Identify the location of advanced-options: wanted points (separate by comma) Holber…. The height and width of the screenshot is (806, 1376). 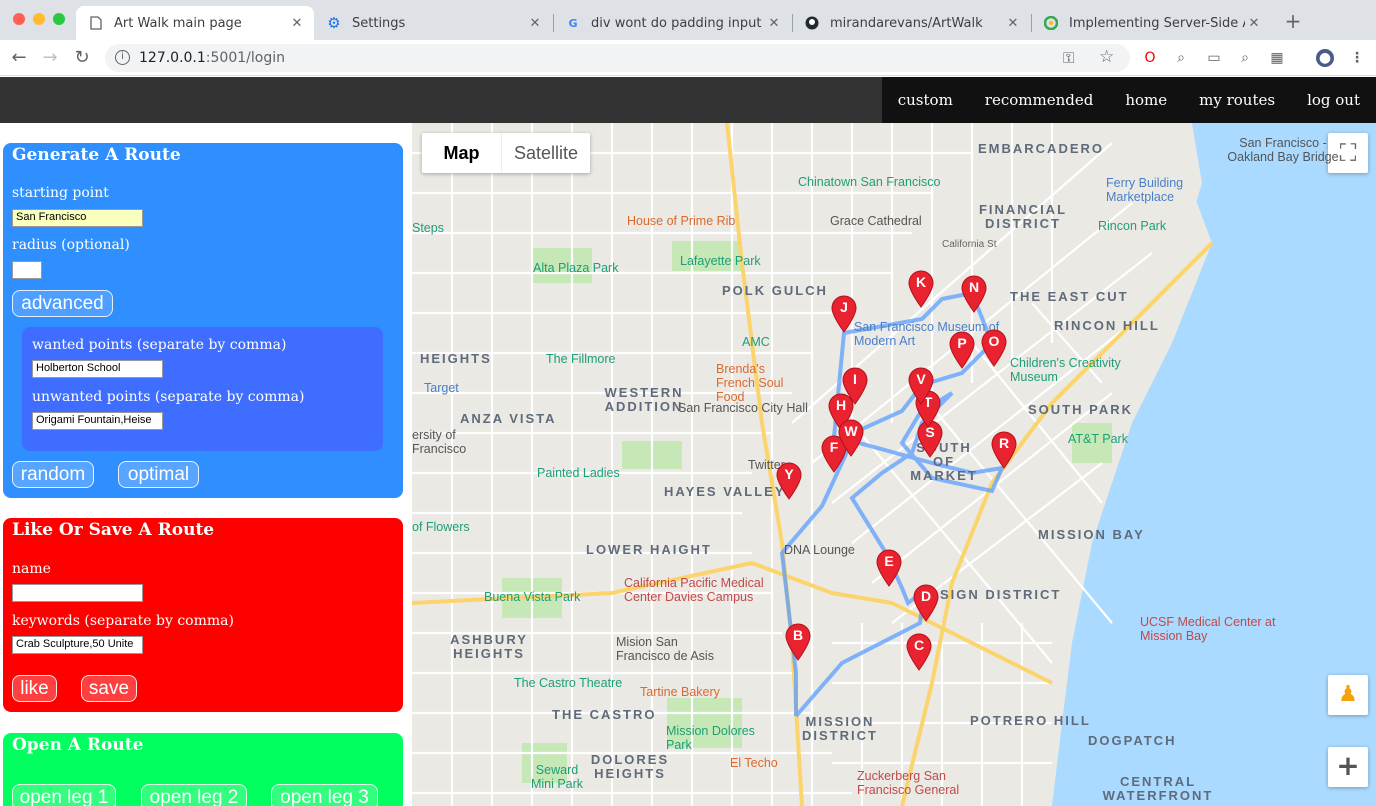
(202, 389).